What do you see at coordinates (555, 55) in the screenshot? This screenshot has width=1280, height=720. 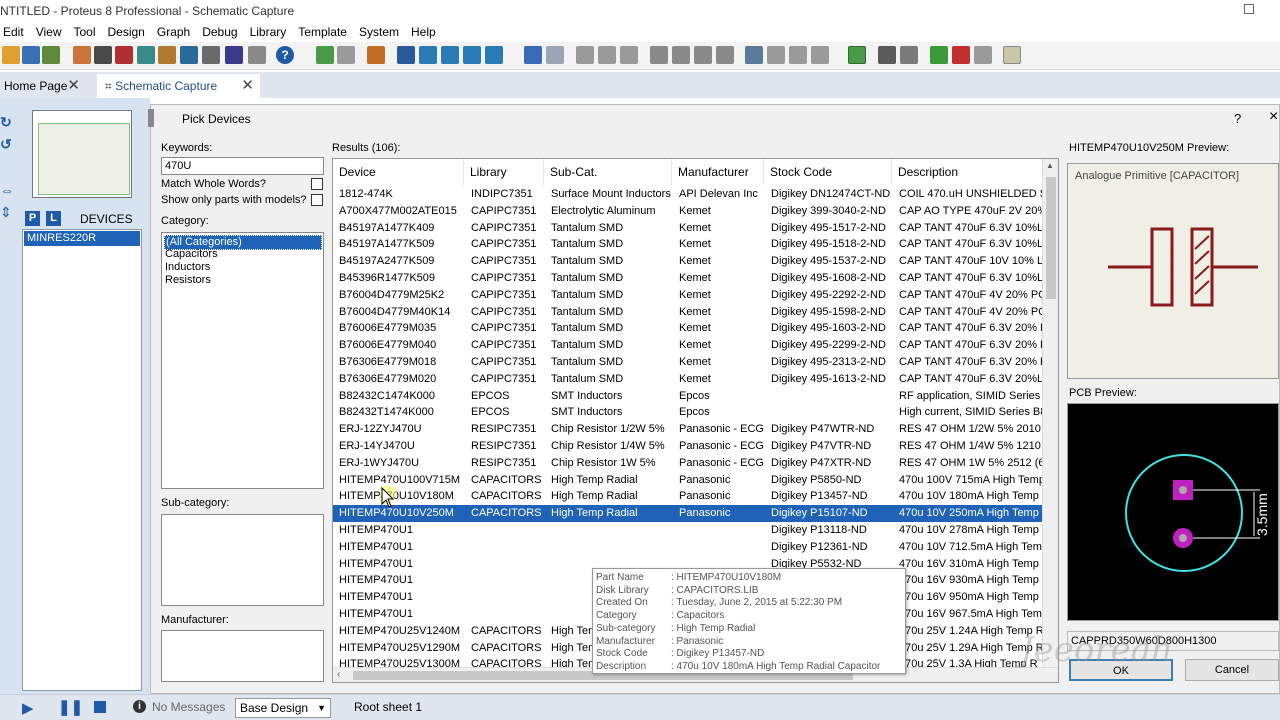 I see `redo-icon` at bounding box center [555, 55].